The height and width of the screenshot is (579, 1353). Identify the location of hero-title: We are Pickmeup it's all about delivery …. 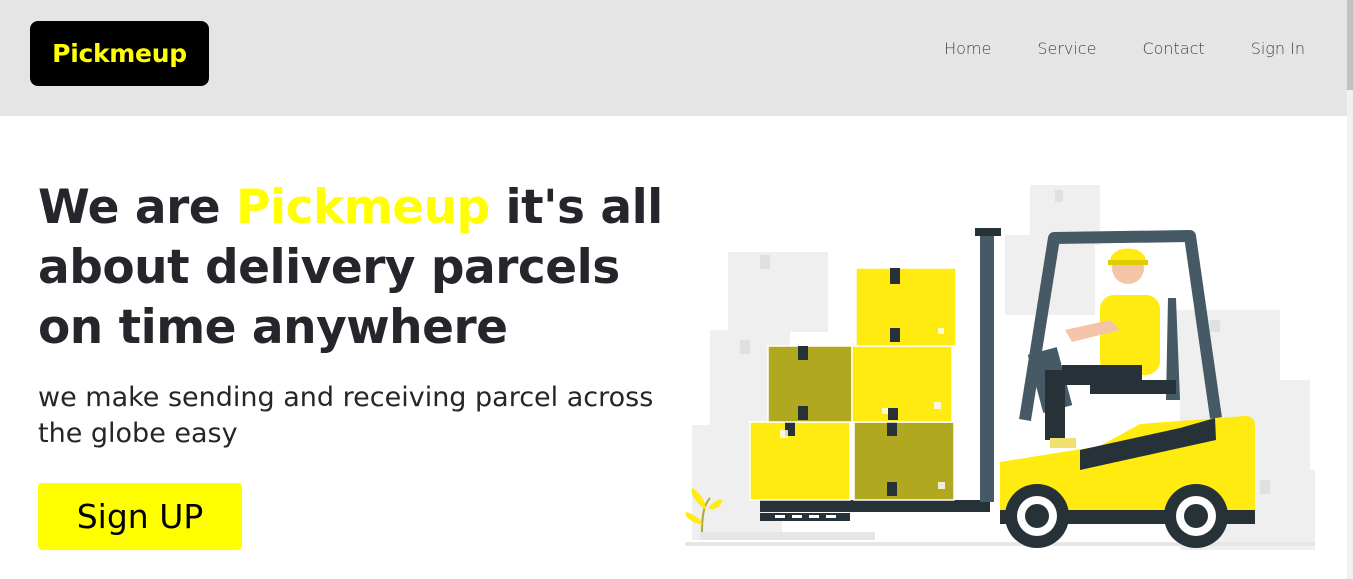
(358, 268).